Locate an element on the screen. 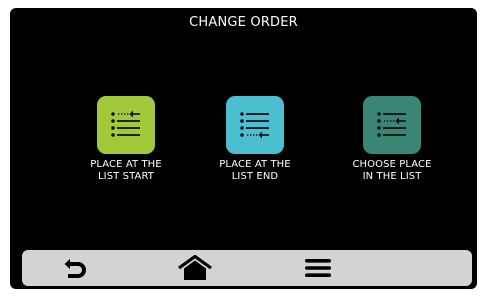  bottom-navigation-bar is located at coordinates (247, 268).